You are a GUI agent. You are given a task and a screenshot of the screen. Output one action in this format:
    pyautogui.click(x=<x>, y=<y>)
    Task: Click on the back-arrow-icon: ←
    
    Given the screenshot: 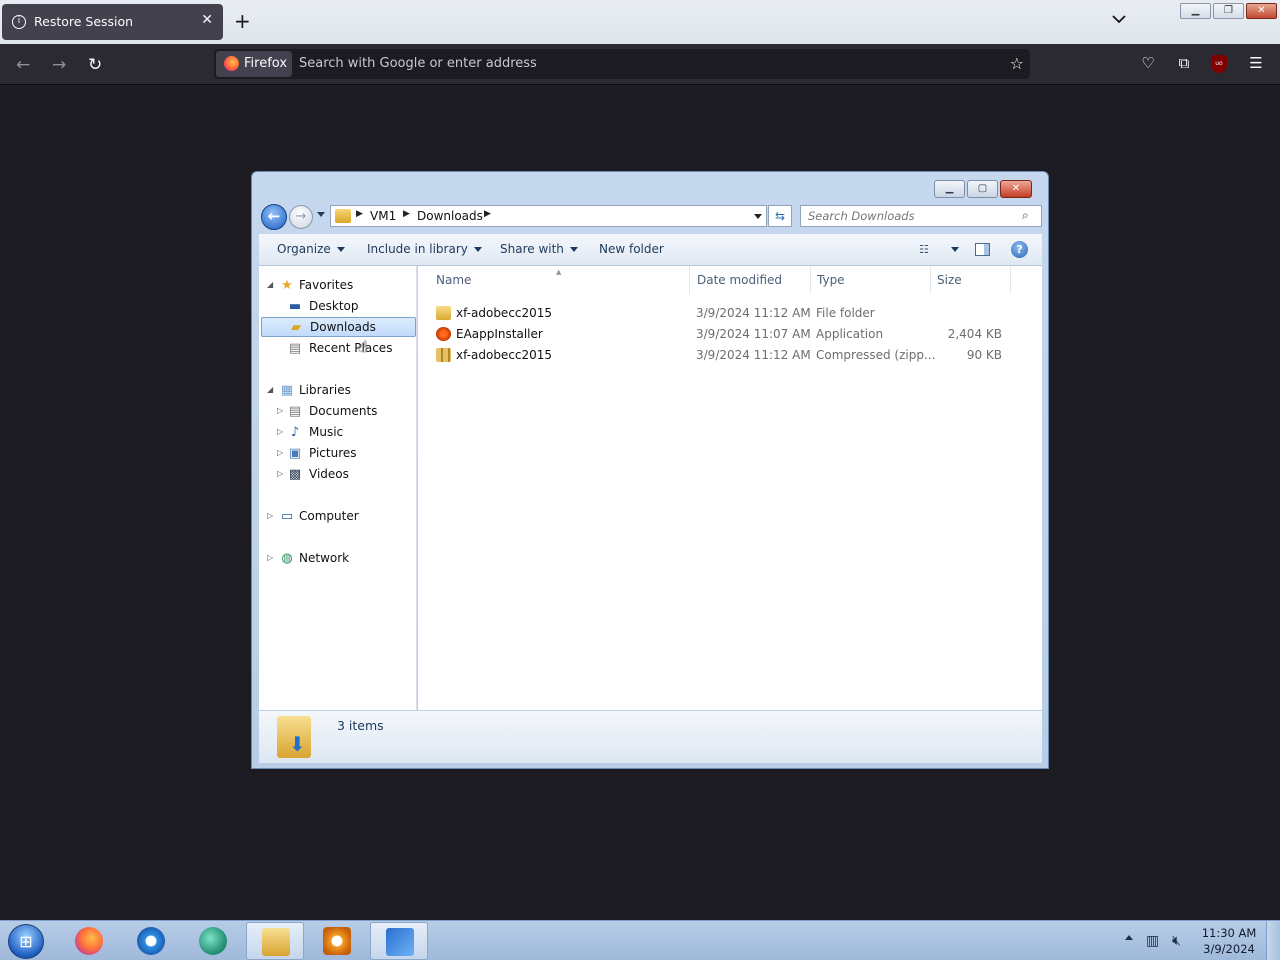 What is the action you would take?
    pyautogui.click(x=23, y=65)
    